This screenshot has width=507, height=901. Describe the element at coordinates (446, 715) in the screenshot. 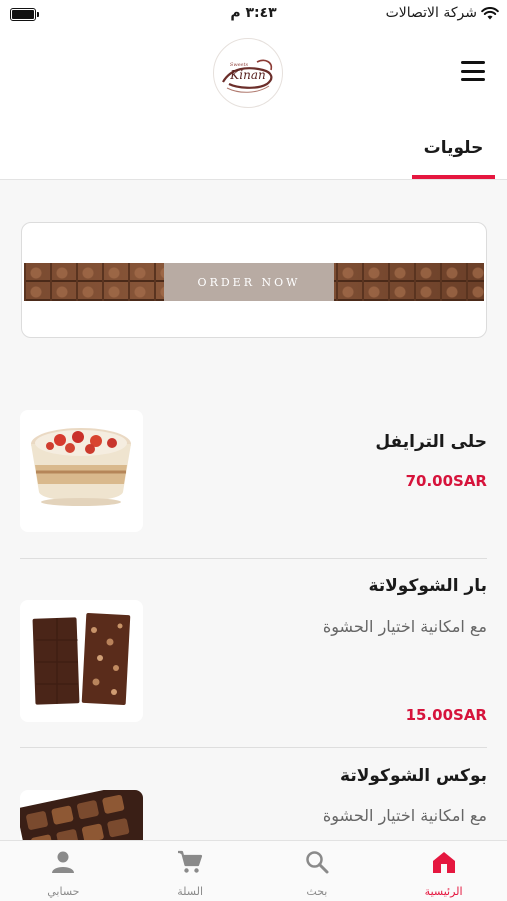

I see `product-price: 15.00SAR` at that location.